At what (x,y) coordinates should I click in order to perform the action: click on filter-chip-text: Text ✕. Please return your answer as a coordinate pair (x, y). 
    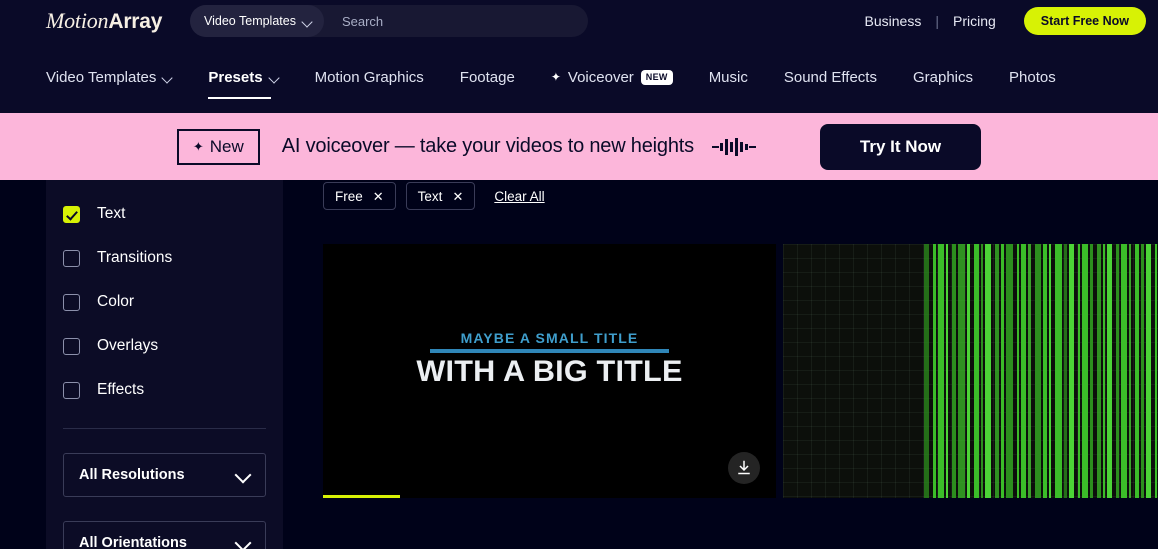
    Looking at the image, I should click on (440, 196).